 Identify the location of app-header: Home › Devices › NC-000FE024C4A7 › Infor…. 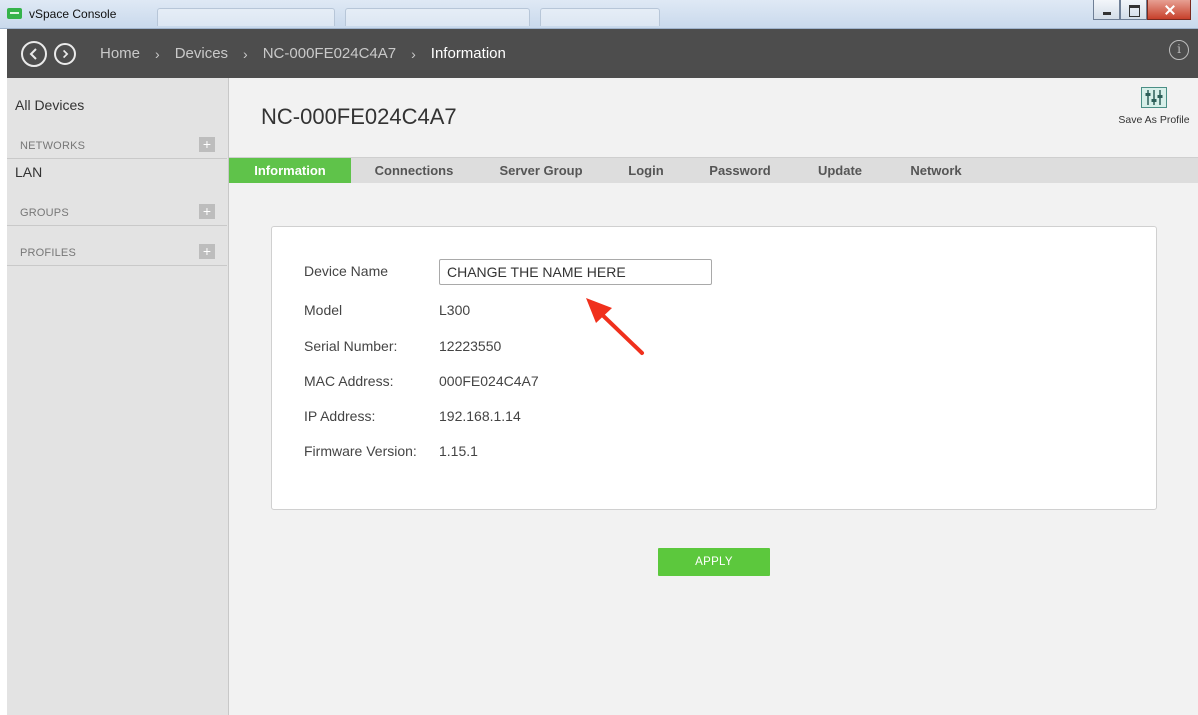
(602, 53).